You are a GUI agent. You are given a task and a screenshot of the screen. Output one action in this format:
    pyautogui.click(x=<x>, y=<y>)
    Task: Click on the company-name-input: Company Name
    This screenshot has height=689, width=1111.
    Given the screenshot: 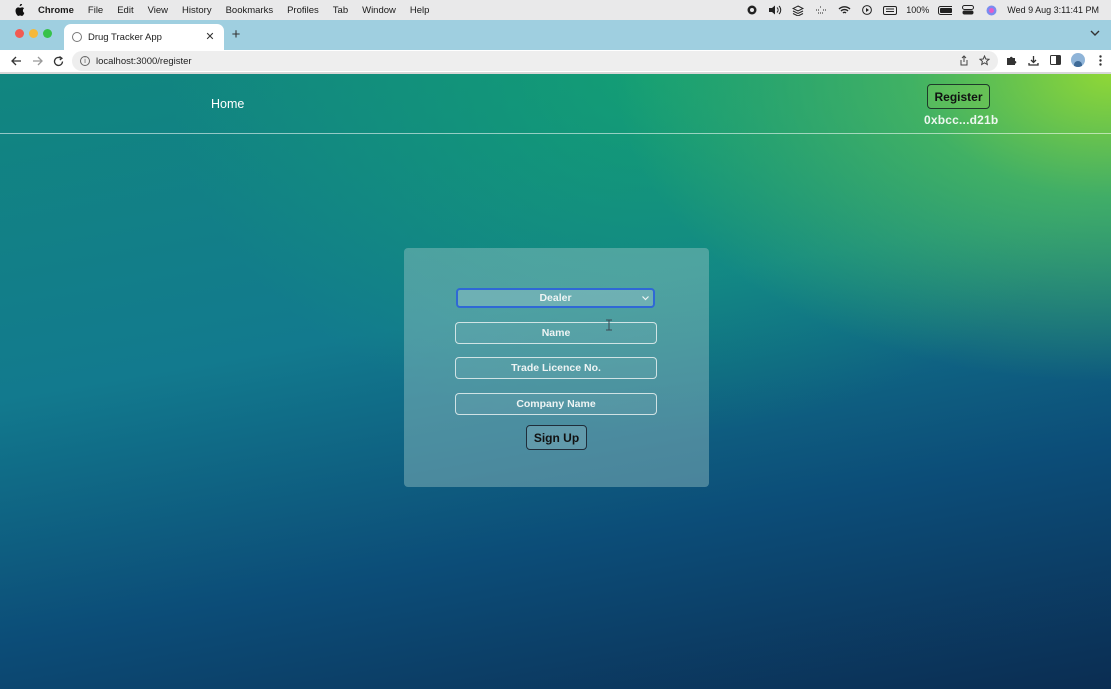 What is the action you would take?
    pyautogui.click(x=556, y=404)
    